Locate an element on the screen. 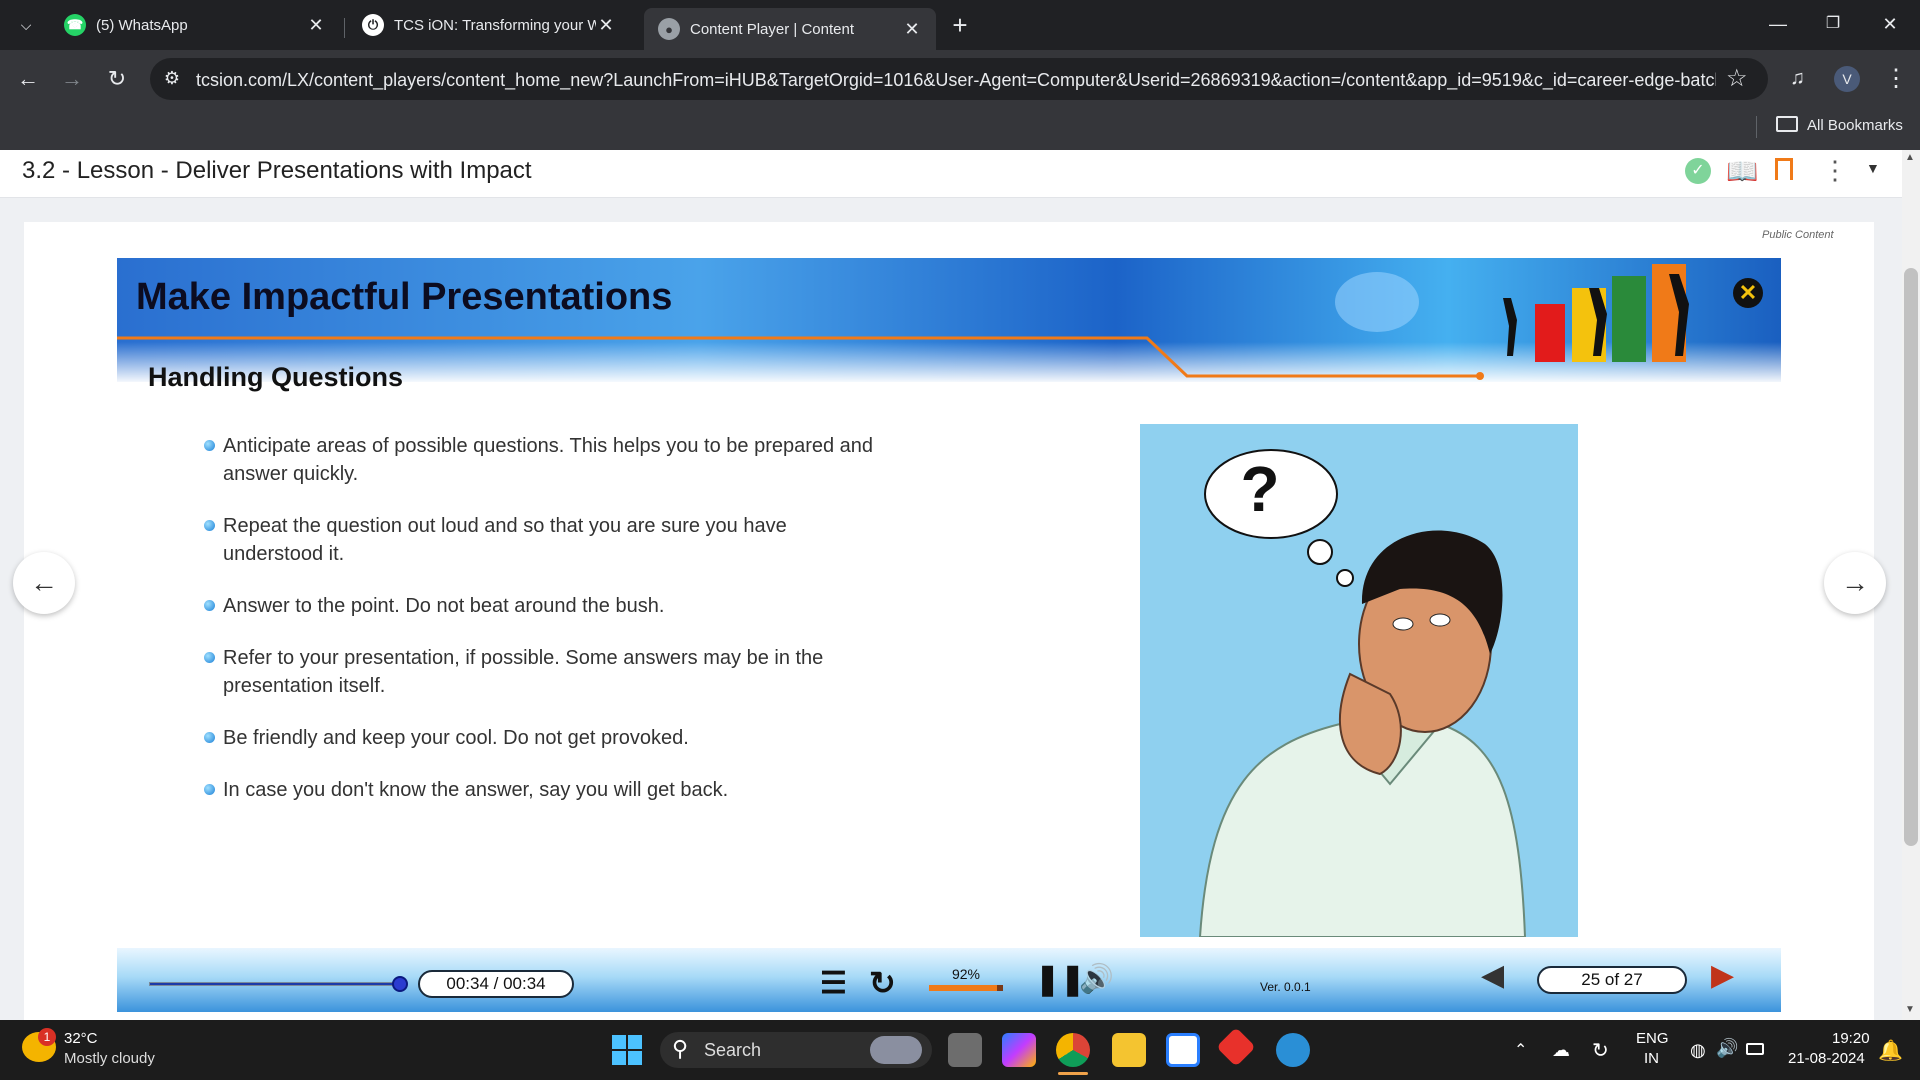  left-eye is located at coordinates (1403, 624).